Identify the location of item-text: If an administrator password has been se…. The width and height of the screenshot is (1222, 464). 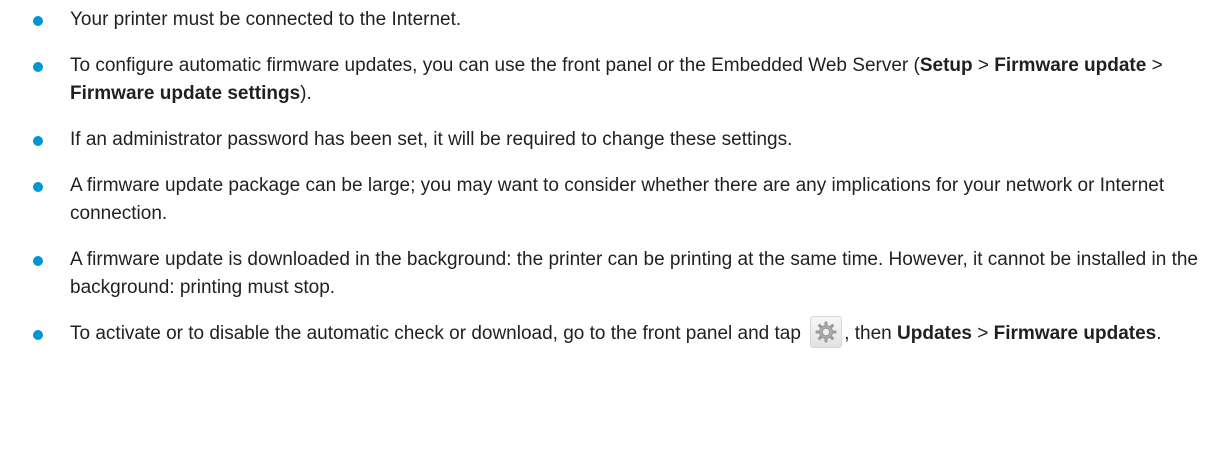
(431, 139).